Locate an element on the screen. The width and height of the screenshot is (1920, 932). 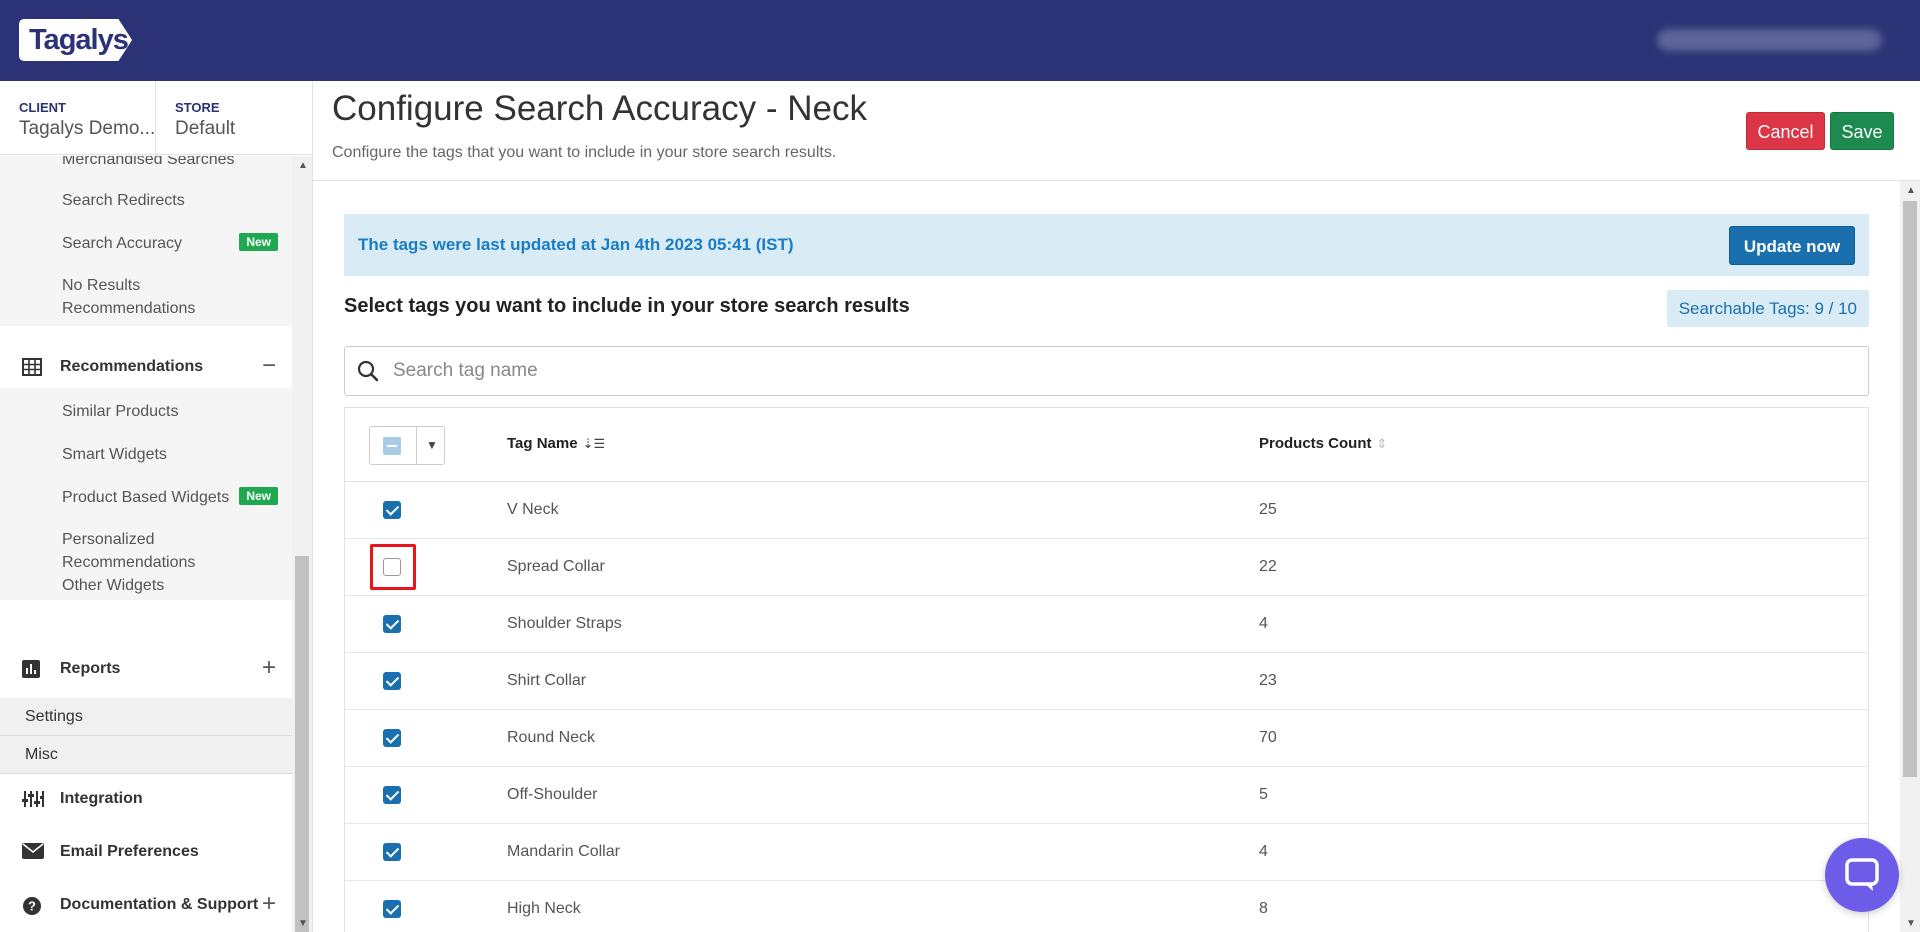
client-label: CLIENT is located at coordinates (42, 107).